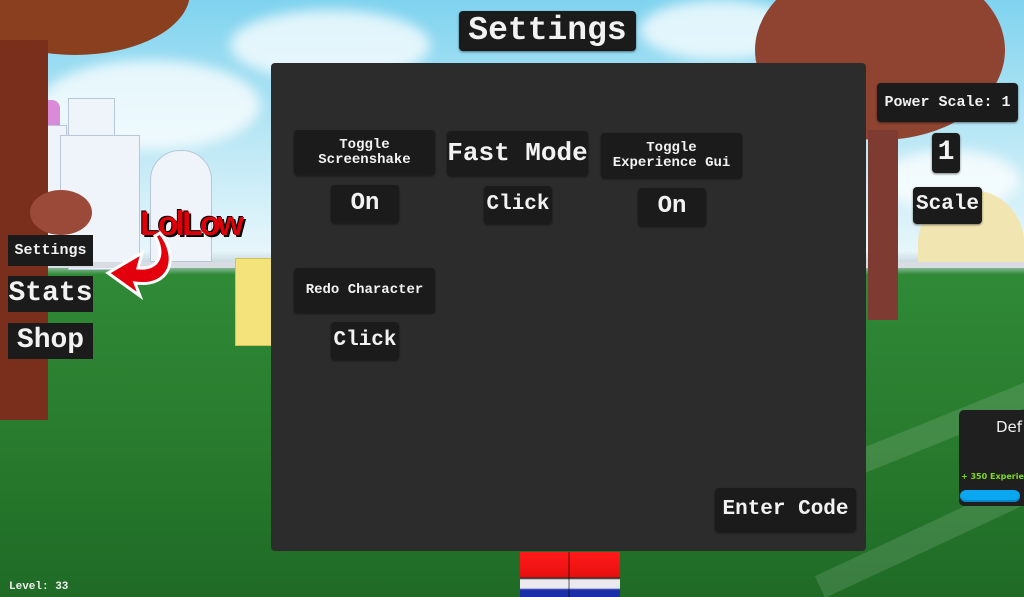  Describe the element at coordinates (672, 207) in the screenshot. I see `toggle-experience-gui-button: On` at that location.